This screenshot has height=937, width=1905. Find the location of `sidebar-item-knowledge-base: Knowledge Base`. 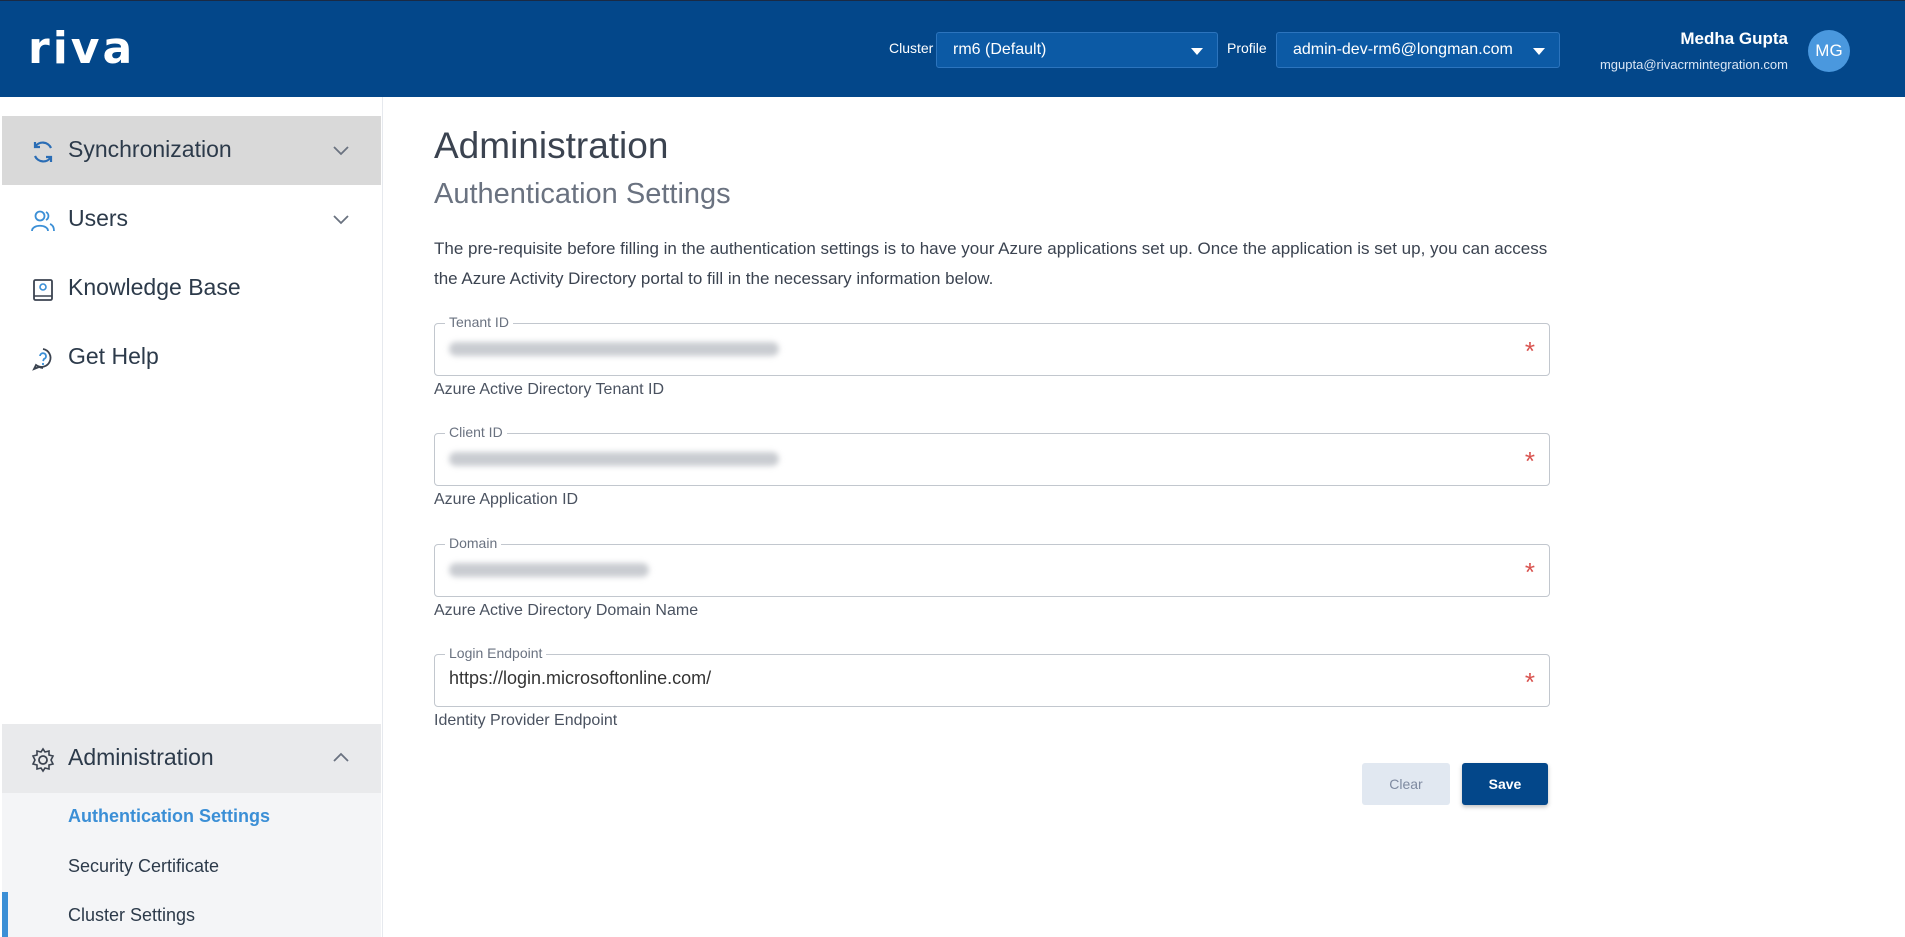

sidebar-item-knowledge-base: Knowledge Base is located at coordinates (191, 288).